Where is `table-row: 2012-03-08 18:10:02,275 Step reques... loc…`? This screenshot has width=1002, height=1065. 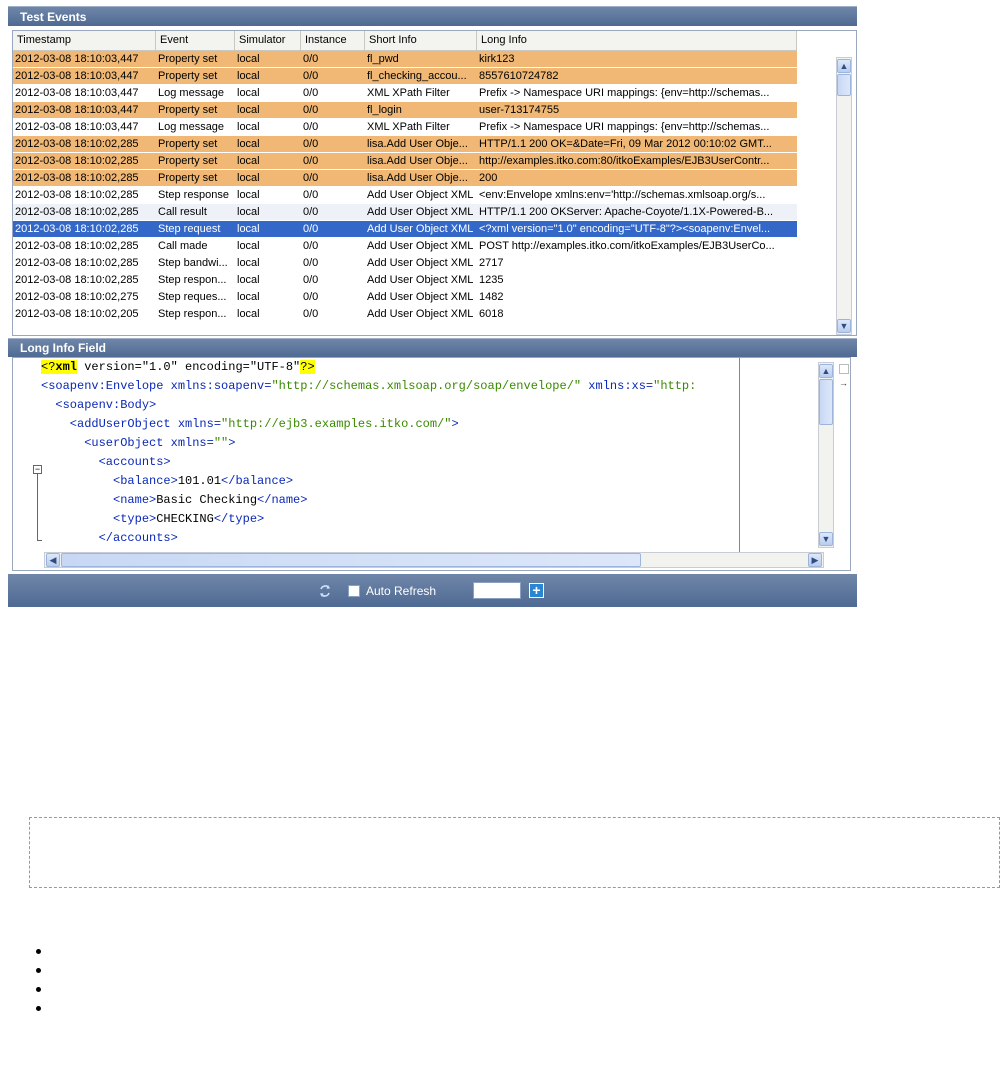 table-row: 2012-03-08 18:10:02,275 Step reques... loc… is located at coordinates (405, 297).